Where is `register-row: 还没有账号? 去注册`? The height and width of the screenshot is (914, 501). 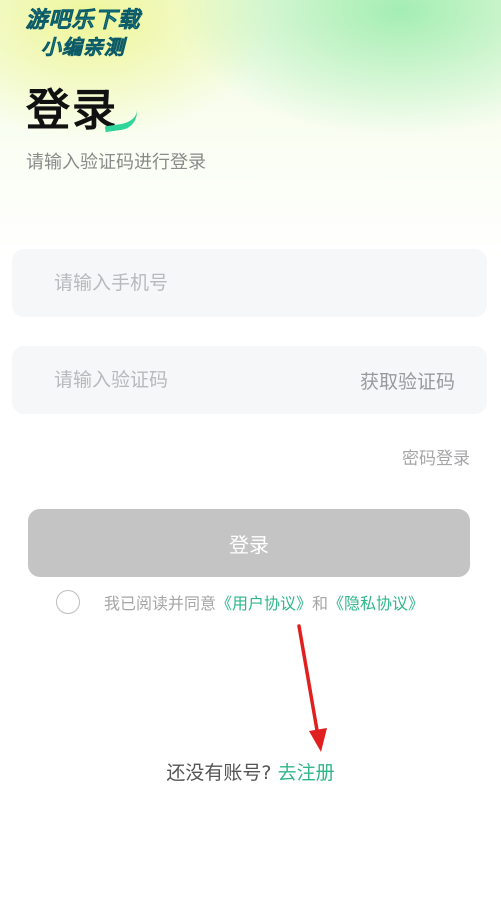 register-row: 还没有账号? 去注册 is located at coordinates (250, 771).